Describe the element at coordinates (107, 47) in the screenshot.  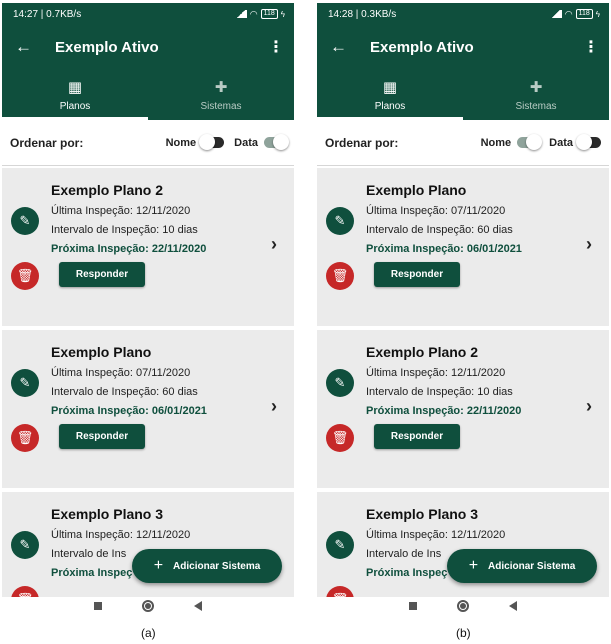
I see `page-title: Exemplo Ativo` at that location.